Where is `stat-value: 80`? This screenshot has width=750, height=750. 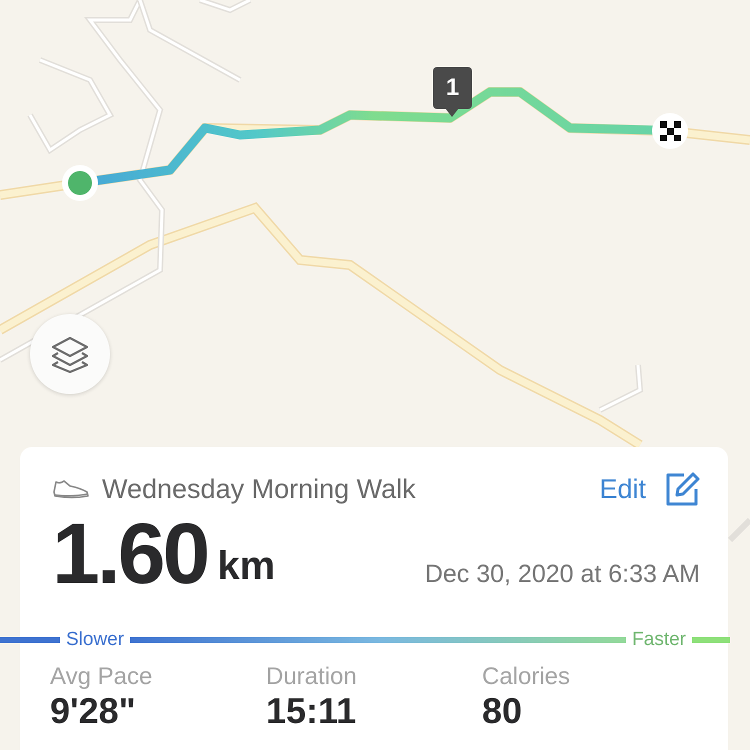 stat-value: 80 is located at coordinates (503, 711).